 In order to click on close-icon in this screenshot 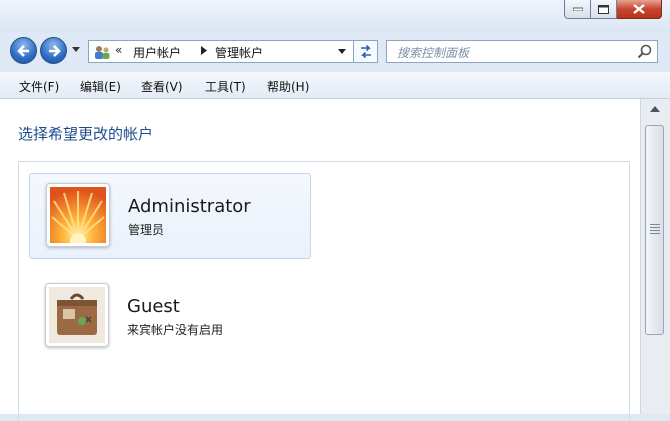, I will do `click(639, 9)`.